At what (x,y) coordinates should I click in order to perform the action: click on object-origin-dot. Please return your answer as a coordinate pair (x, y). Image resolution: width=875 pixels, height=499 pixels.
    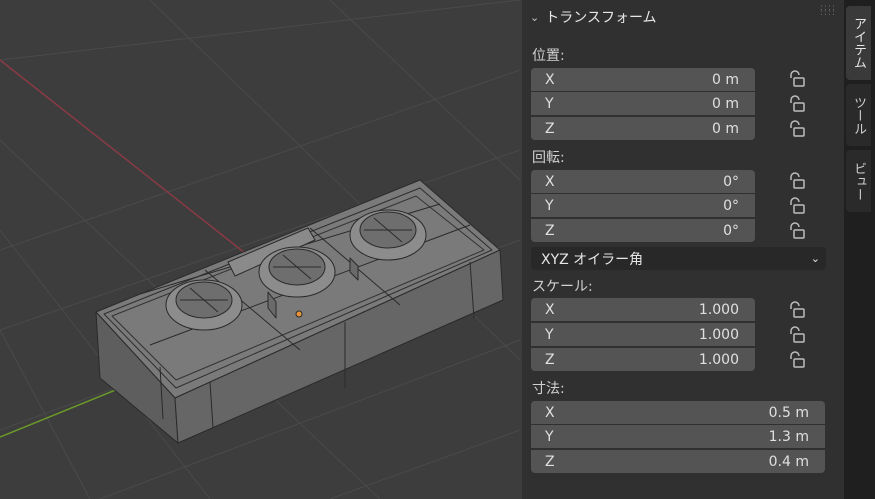
    Looking at the image, I should click on (299, 314).